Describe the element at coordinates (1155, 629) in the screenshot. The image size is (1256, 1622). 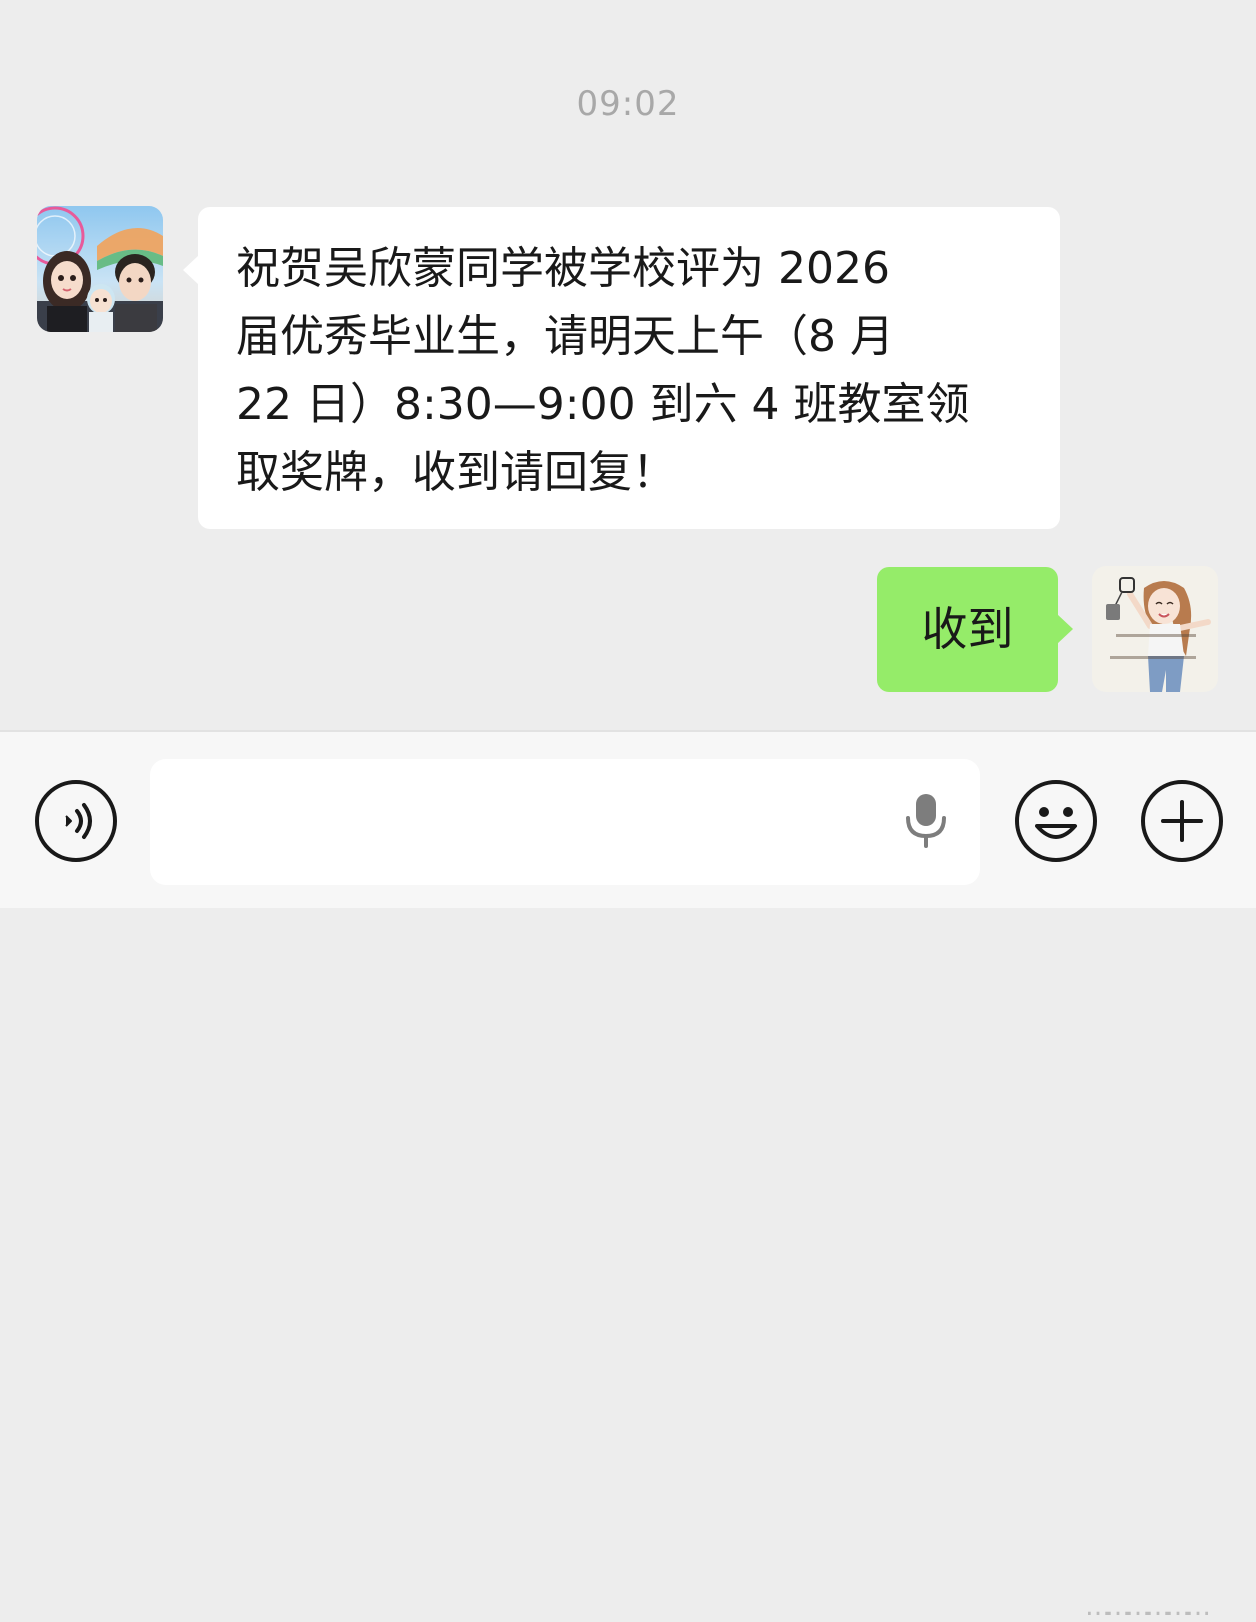
I see `own-avatar` at that location.